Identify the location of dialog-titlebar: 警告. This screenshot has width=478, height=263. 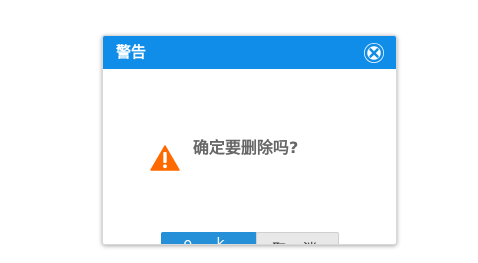
(249, 52).